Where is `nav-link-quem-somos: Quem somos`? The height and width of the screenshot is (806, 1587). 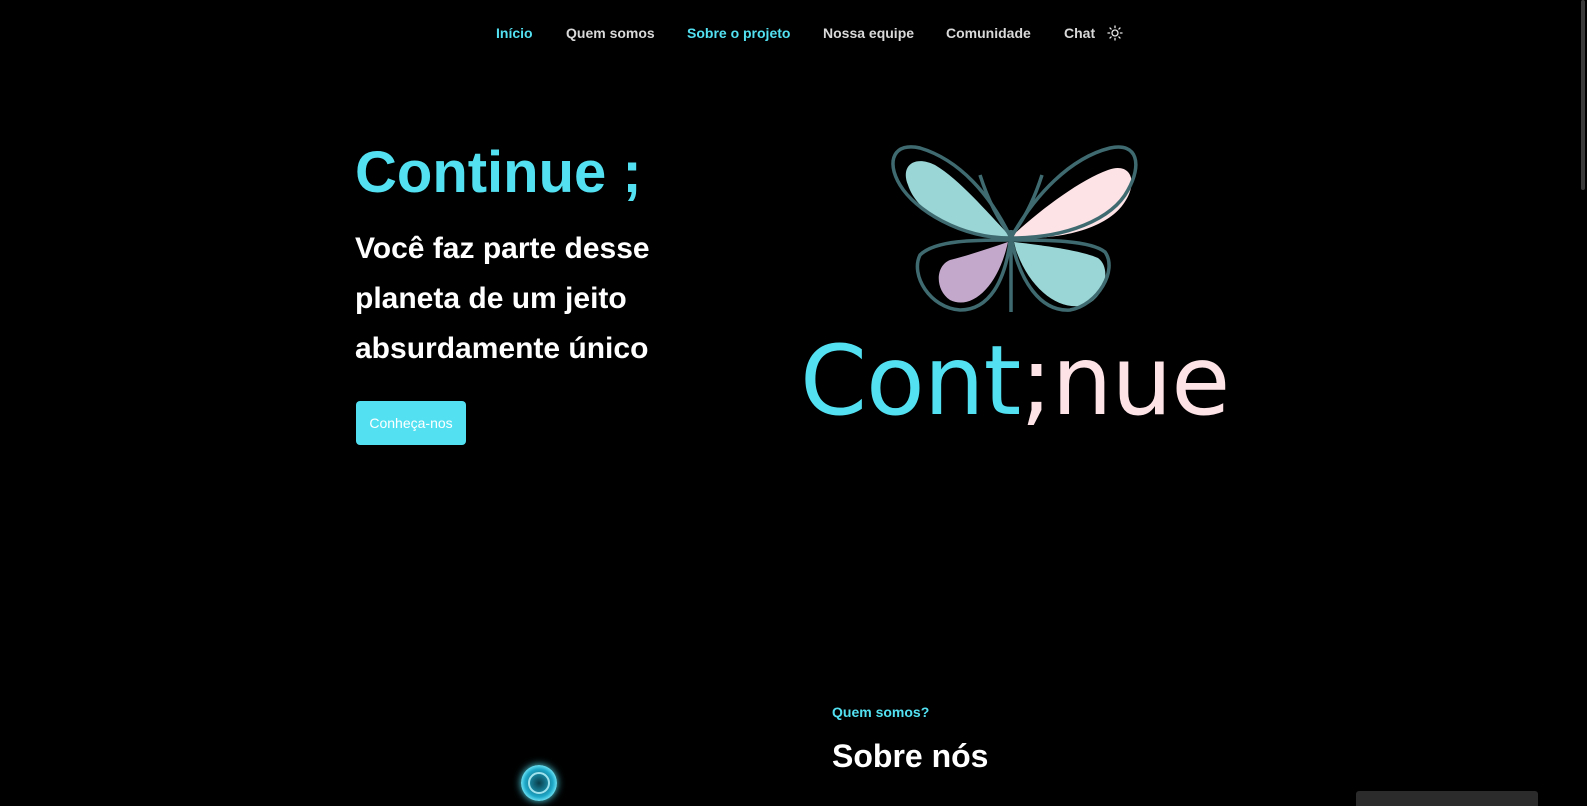
nav-link-quem-somos: Quem somos is located at coordinates (610, 33).